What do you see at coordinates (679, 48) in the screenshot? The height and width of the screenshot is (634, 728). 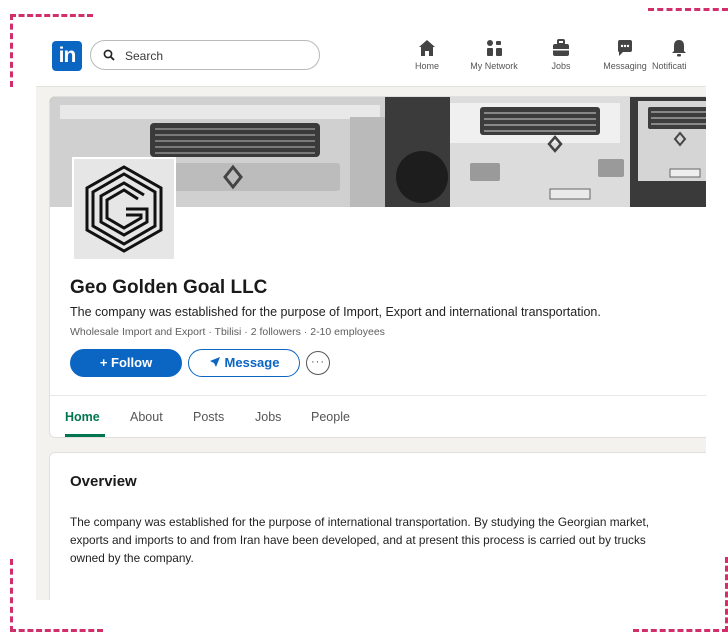 I see `bell-icon` at bounding box center [679, 48].